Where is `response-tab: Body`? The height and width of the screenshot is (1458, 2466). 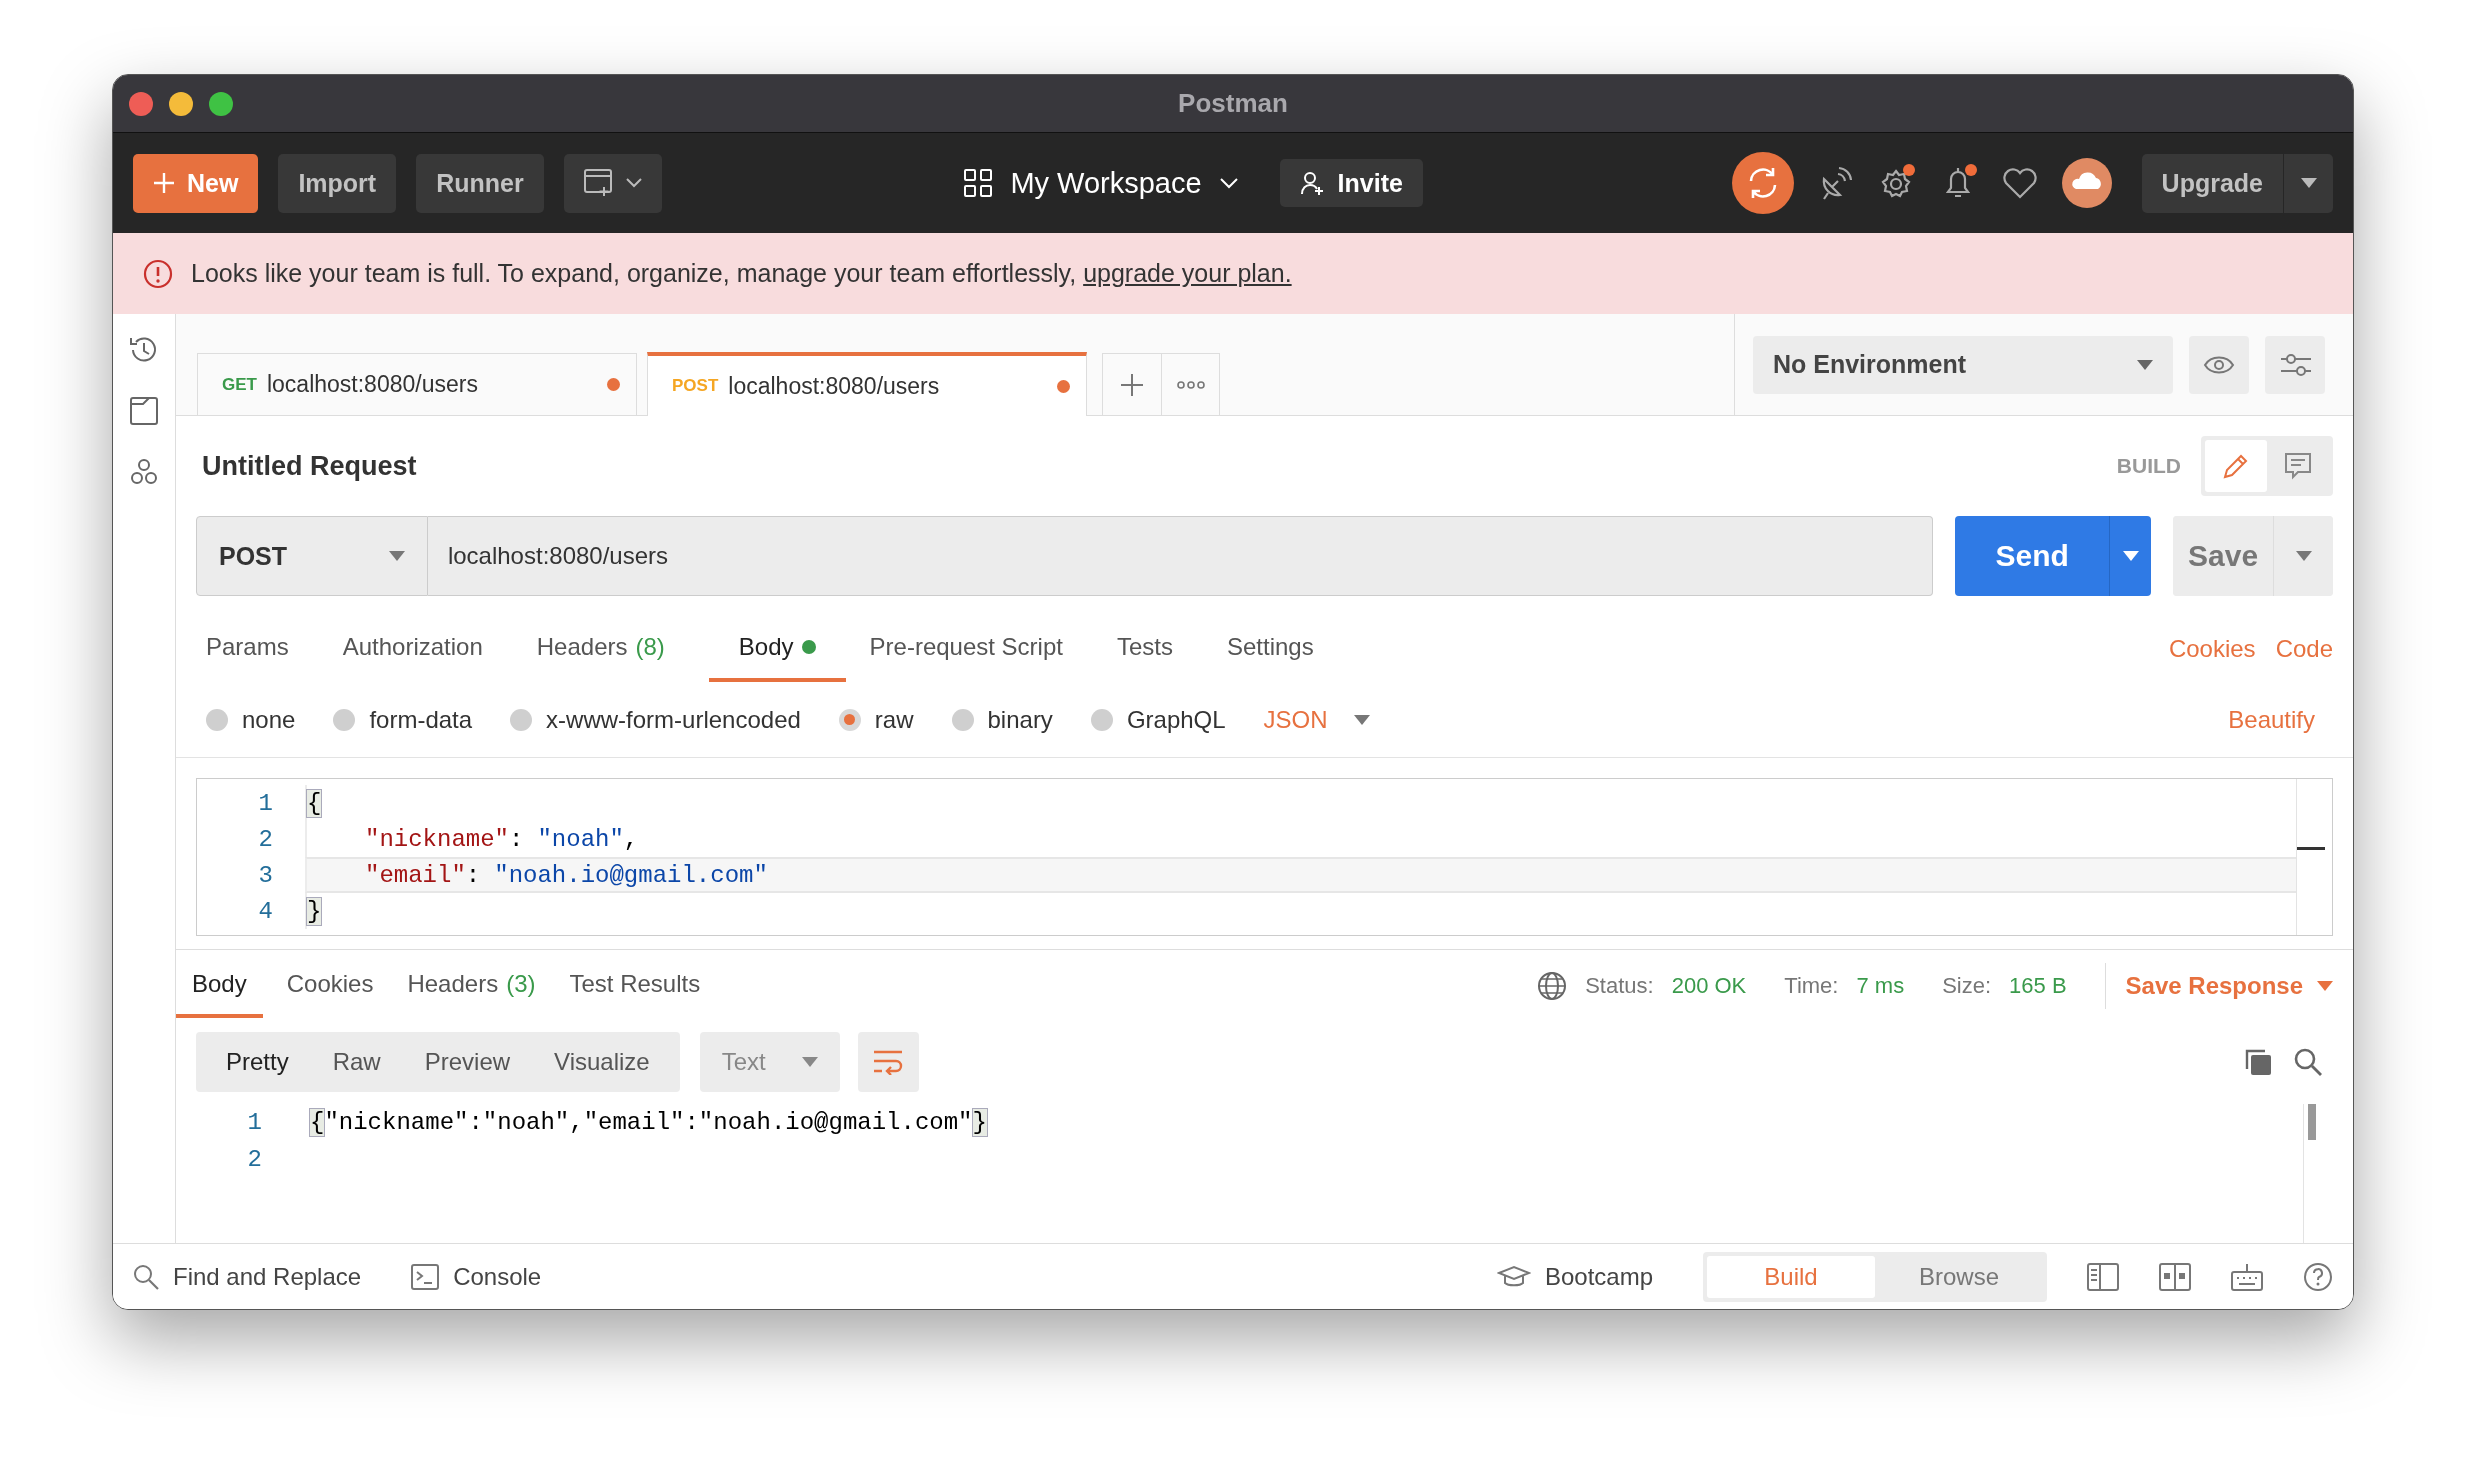
response-tab: Body is located at coordinates (219, 986).